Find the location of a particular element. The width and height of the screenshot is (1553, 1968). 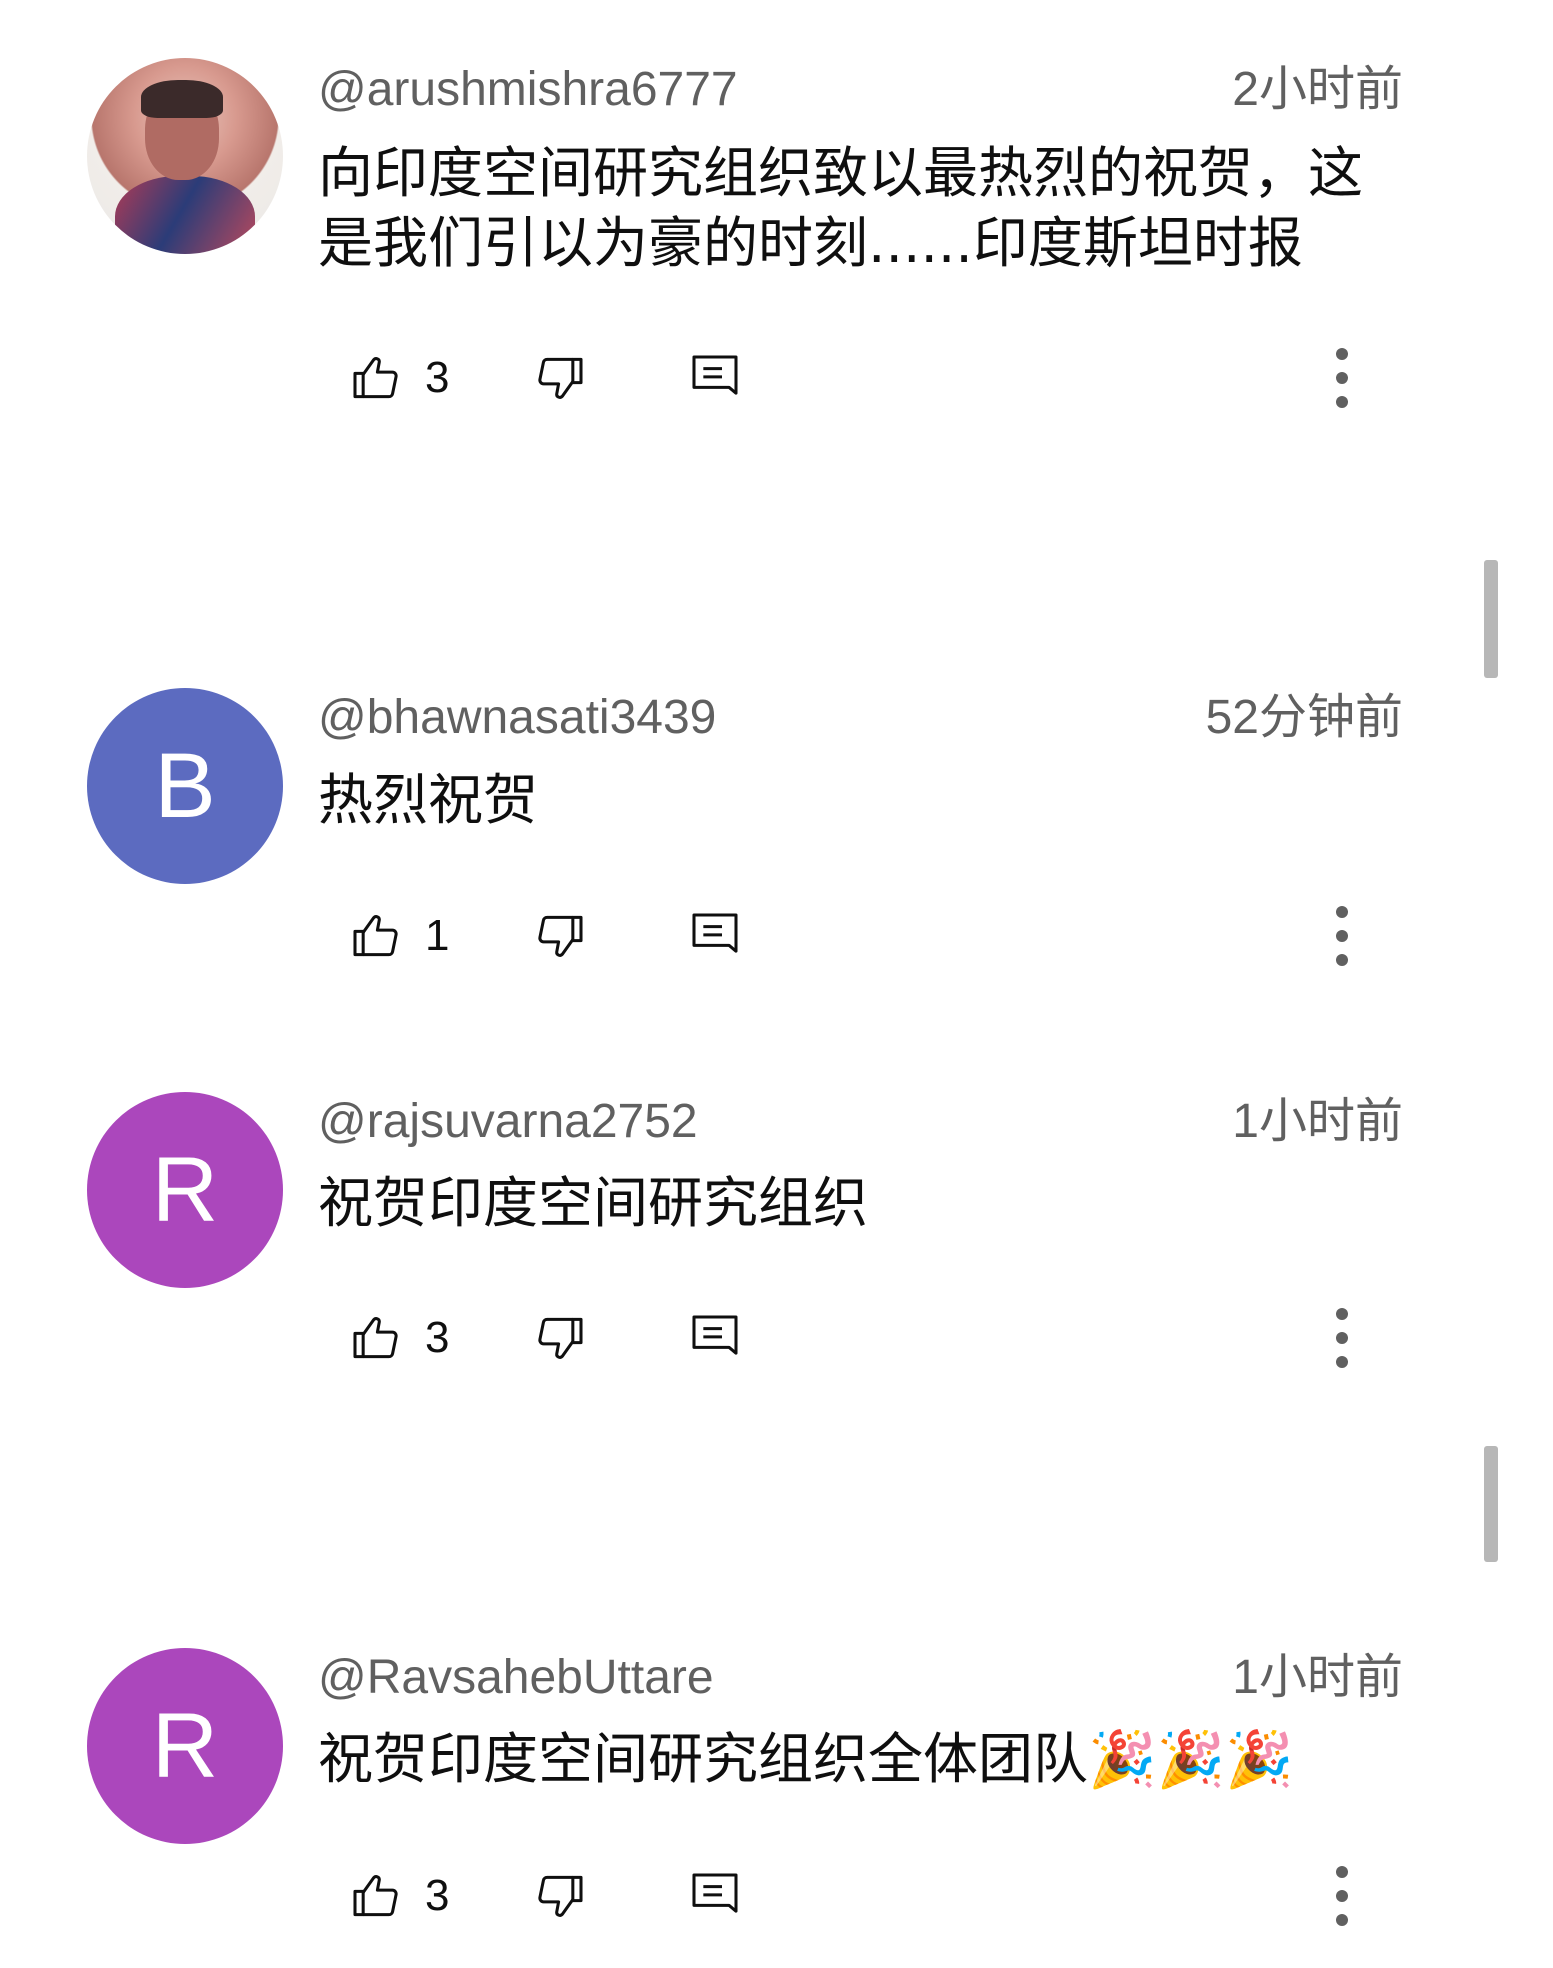

comment-username: @arushmishra6777 is located at coordinates (528, 90).